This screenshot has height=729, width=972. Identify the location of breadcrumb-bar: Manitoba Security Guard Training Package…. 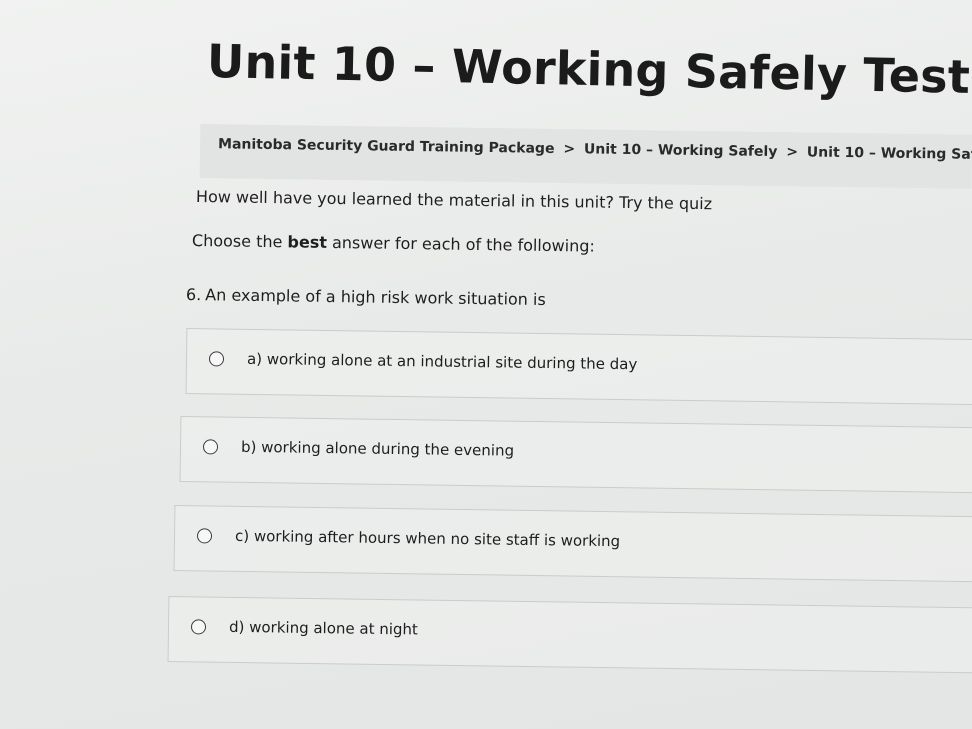
(585, 156).